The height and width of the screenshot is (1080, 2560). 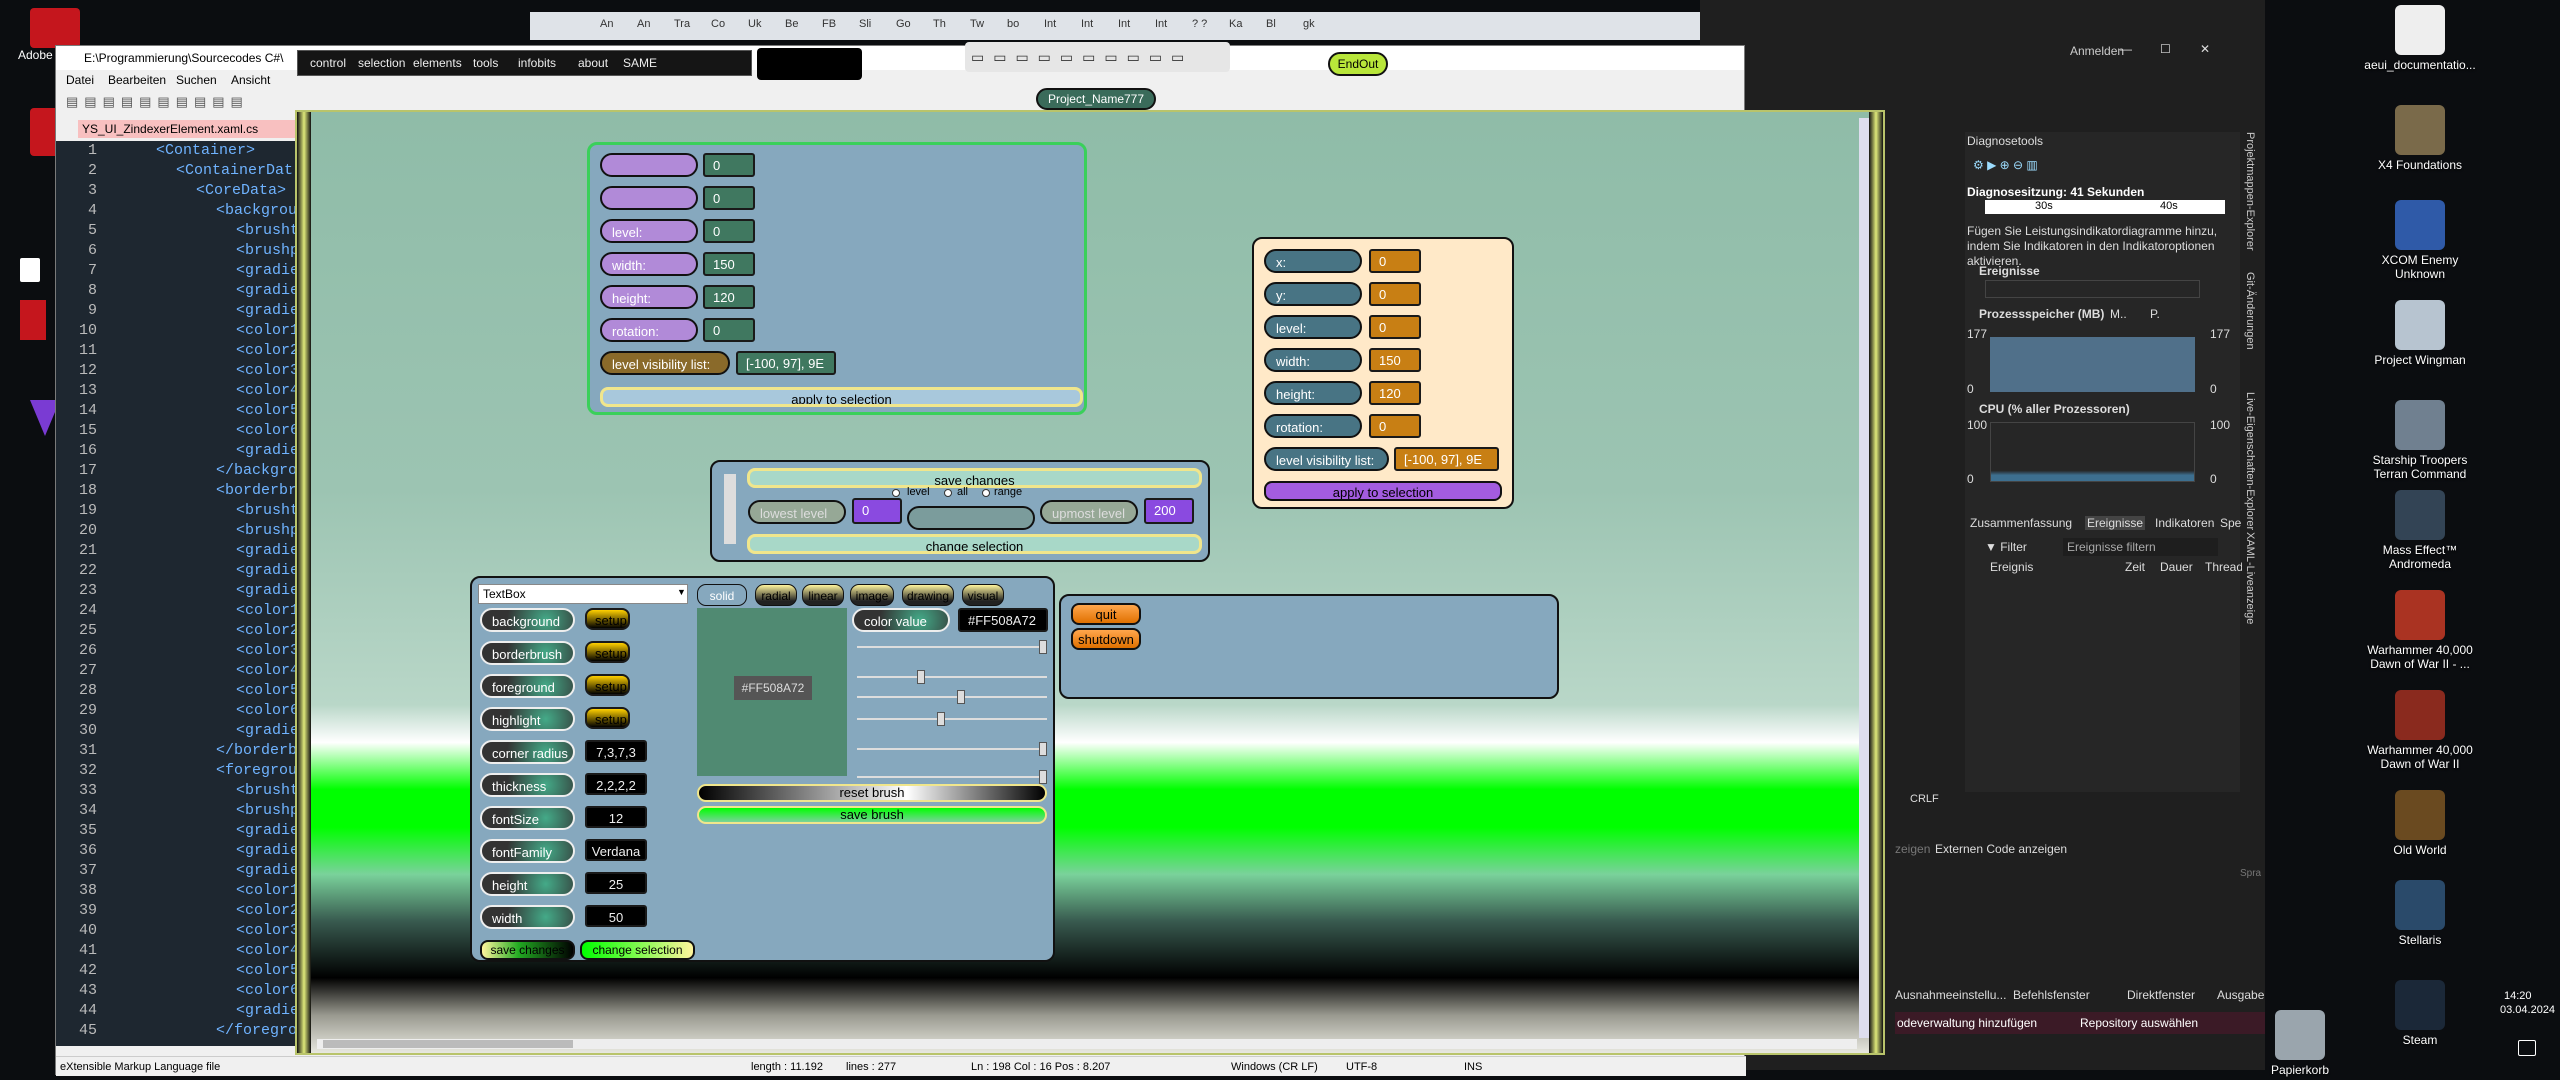 I want to click on horizontal-scrollbar, so click(x=1087, y=1044).